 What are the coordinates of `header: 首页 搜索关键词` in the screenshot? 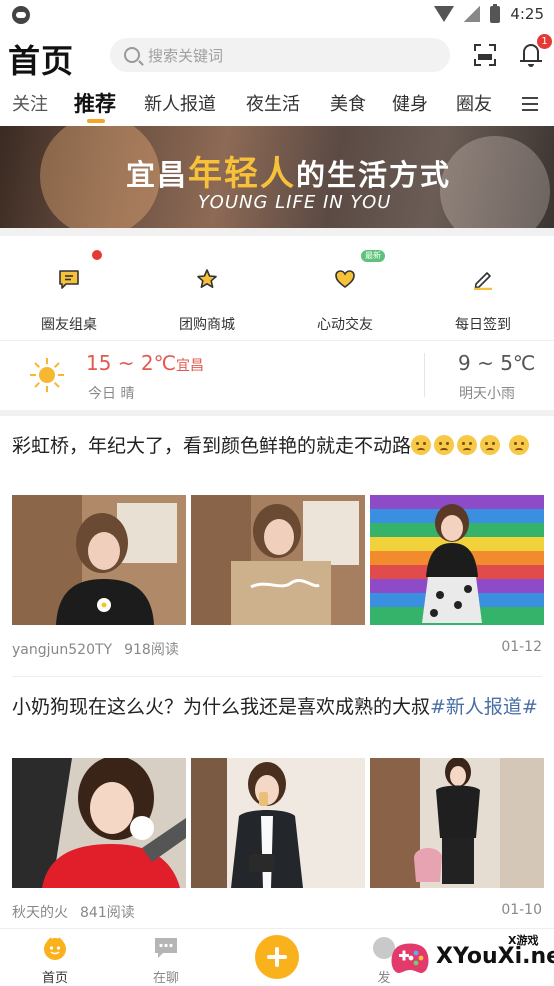 It's located at (277, 56).